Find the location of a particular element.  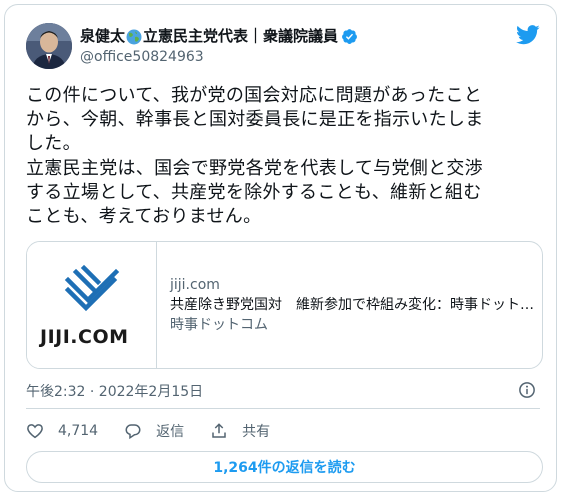

tweet-line: から、今朝、幹事長と国対委員長に是正を指示いたしま is located at coordinates (255, 120).